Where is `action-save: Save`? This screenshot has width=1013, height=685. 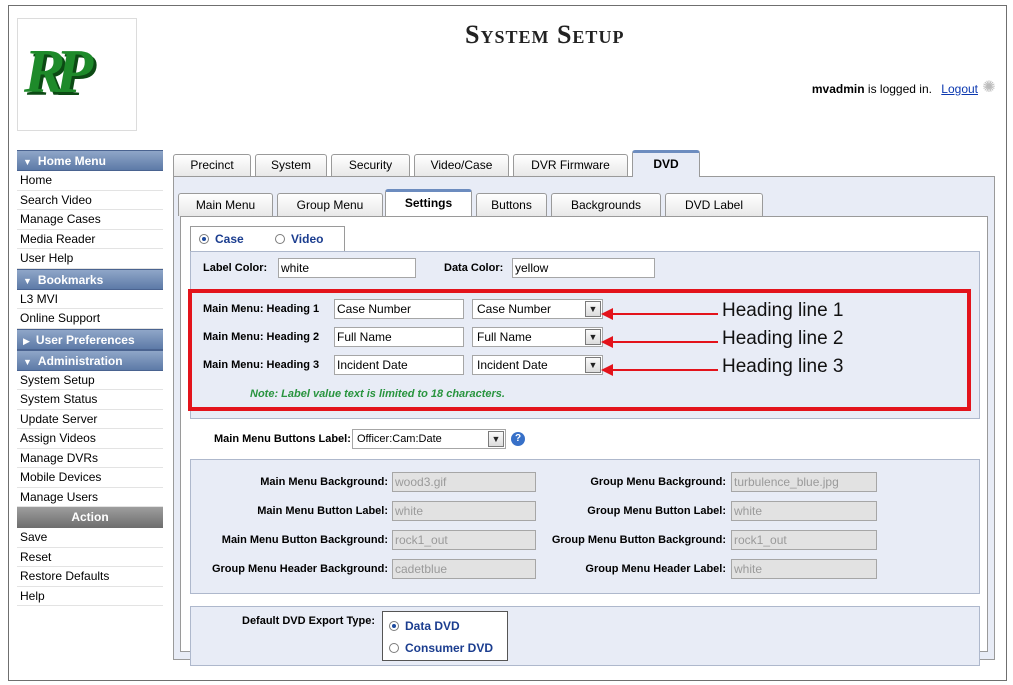
action-save: Save is located at coordinates (90, 538).